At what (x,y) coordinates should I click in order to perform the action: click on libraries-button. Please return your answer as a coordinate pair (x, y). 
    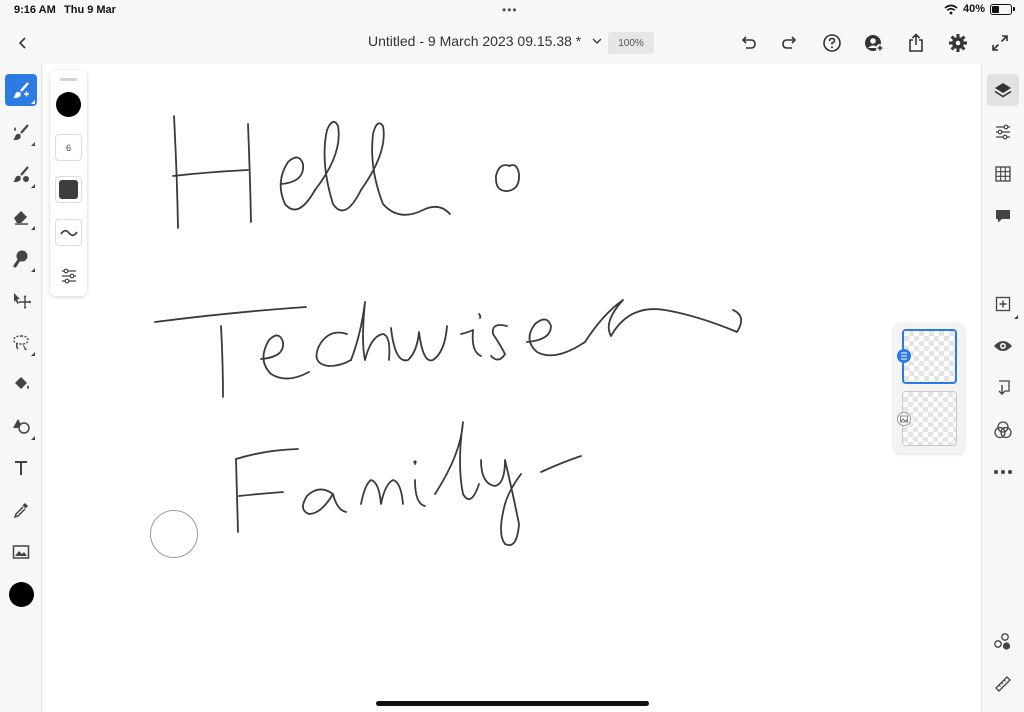
    Looking at the image, I should click on (1003, 642).